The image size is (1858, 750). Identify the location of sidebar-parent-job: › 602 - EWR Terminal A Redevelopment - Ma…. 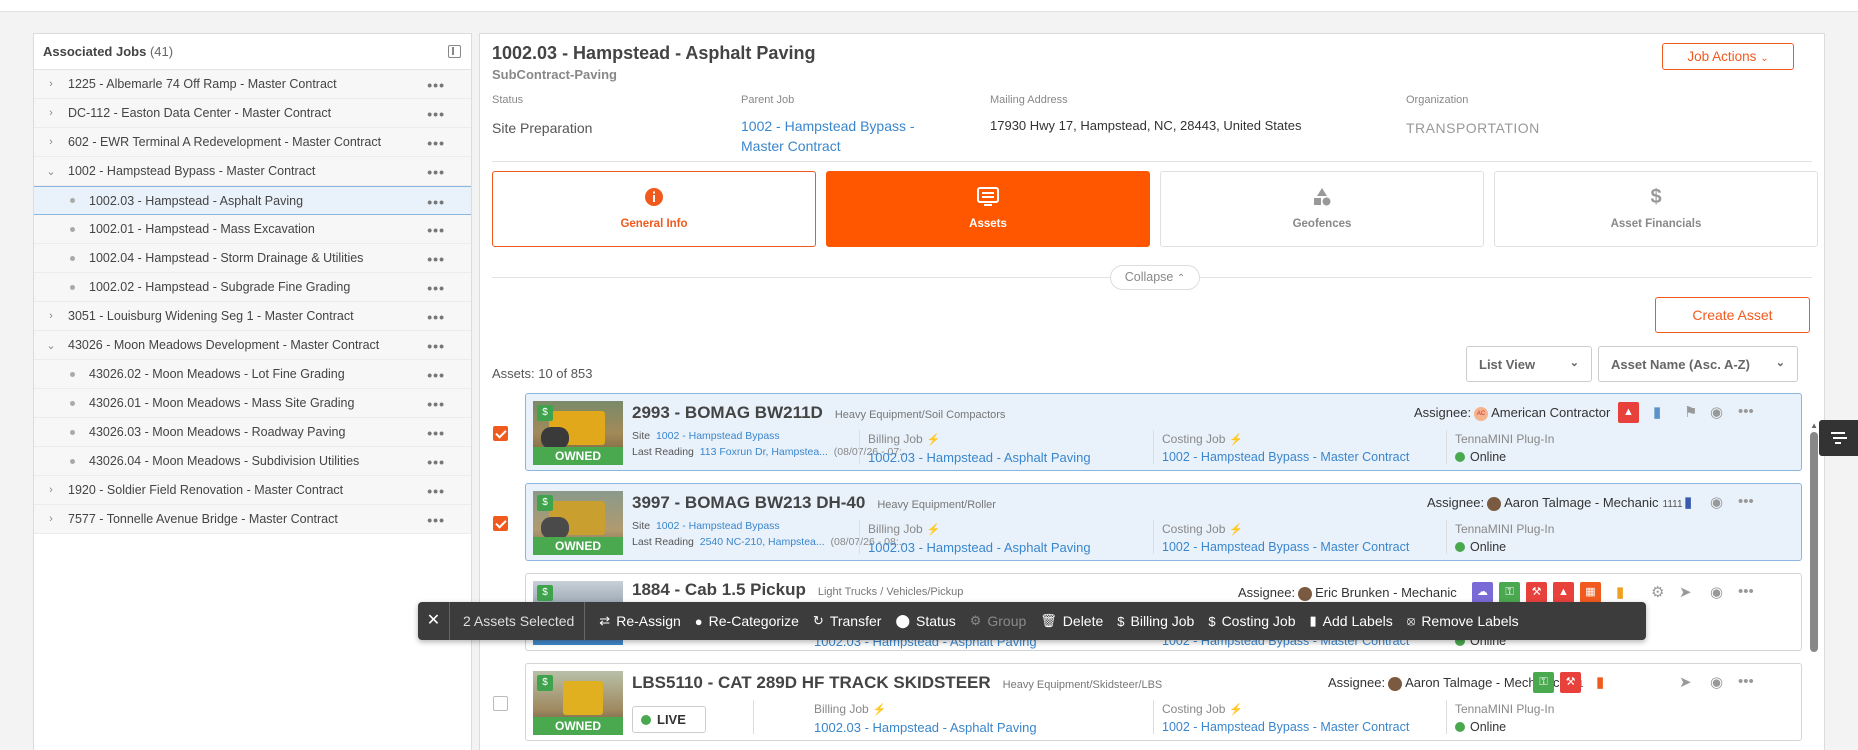
(252, 142).